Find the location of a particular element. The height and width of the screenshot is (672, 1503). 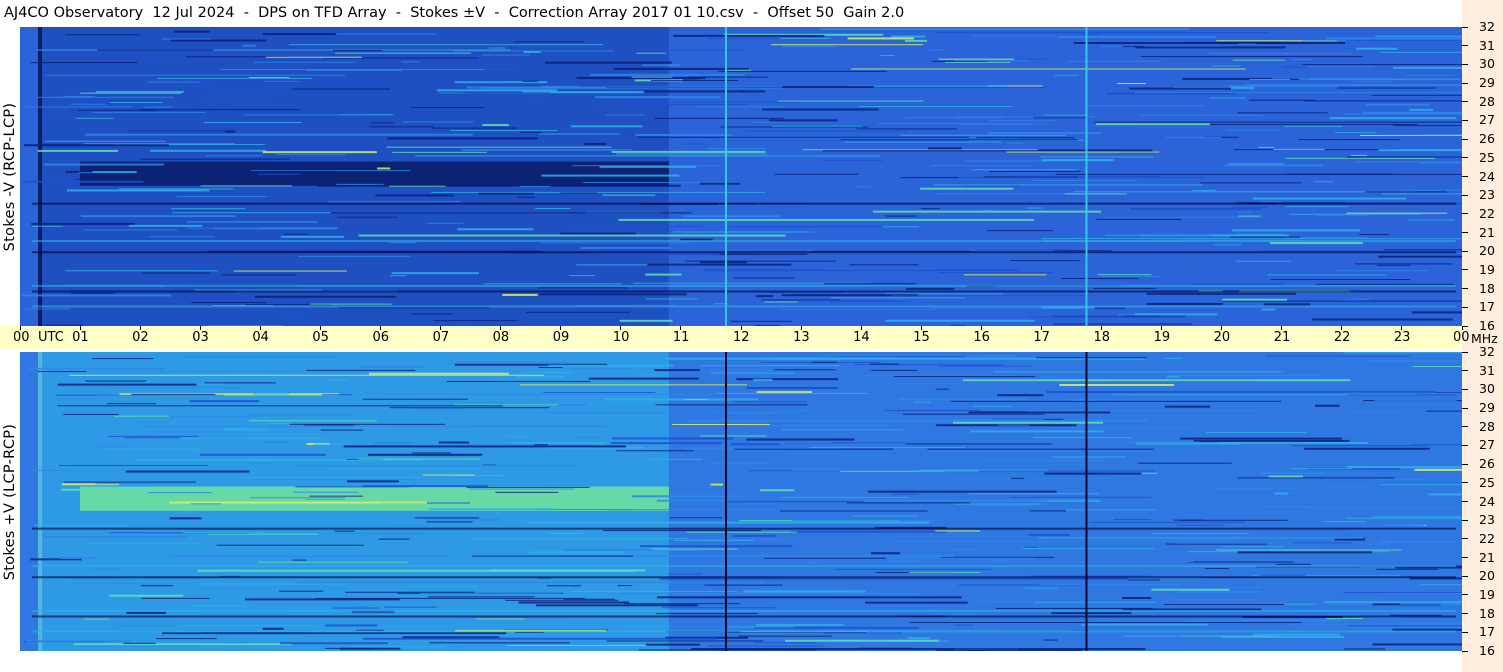

time-tick-label: 16 is located at coordinates (981, 337).